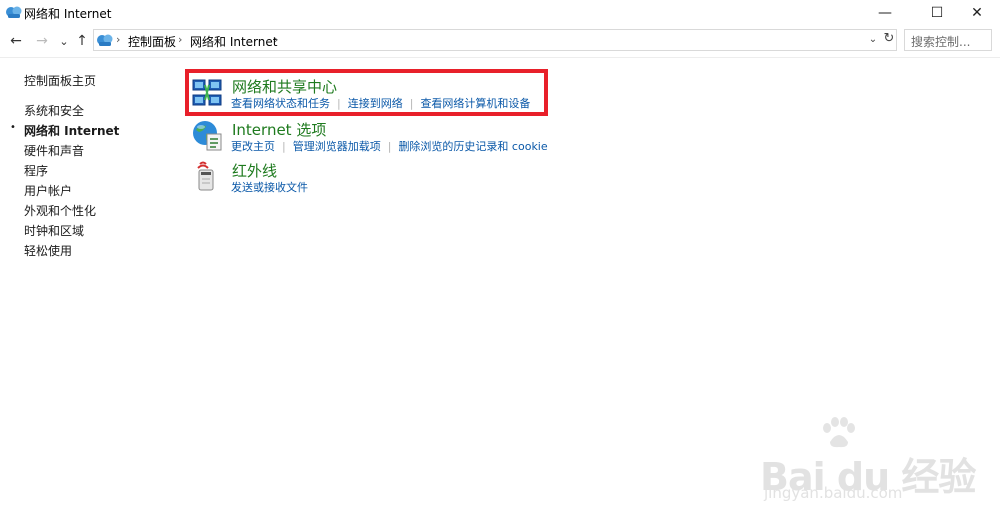 The height and width of the screenshot is (526, 1000). What do you see at coordinates (233, 41) in the screenshot?
I see `breadcrumb-network-internet: 网络和 Internet` at bounding box center [233, 41].